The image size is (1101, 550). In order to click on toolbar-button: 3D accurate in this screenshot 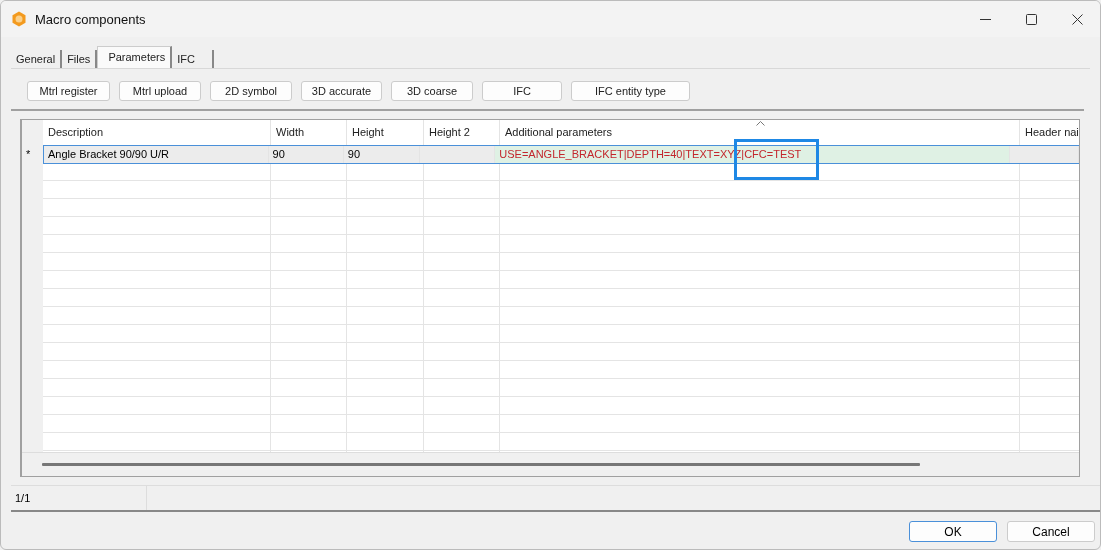, I will do `click(341, 91)`.